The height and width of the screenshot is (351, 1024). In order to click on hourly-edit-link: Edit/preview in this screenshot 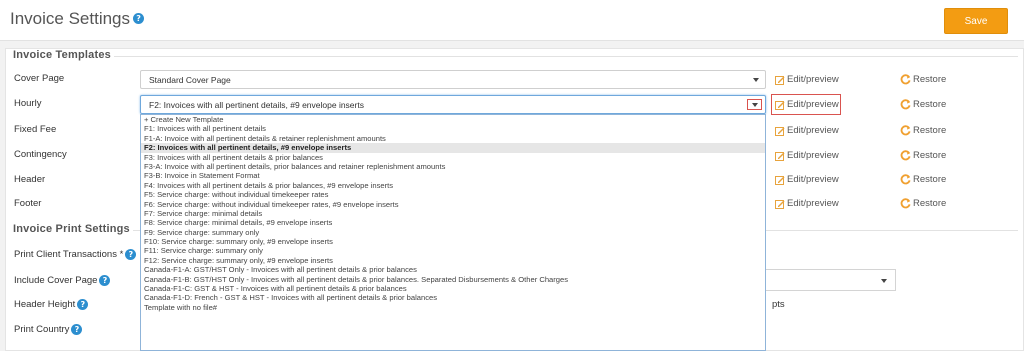, I will do `click(807, 104)`.